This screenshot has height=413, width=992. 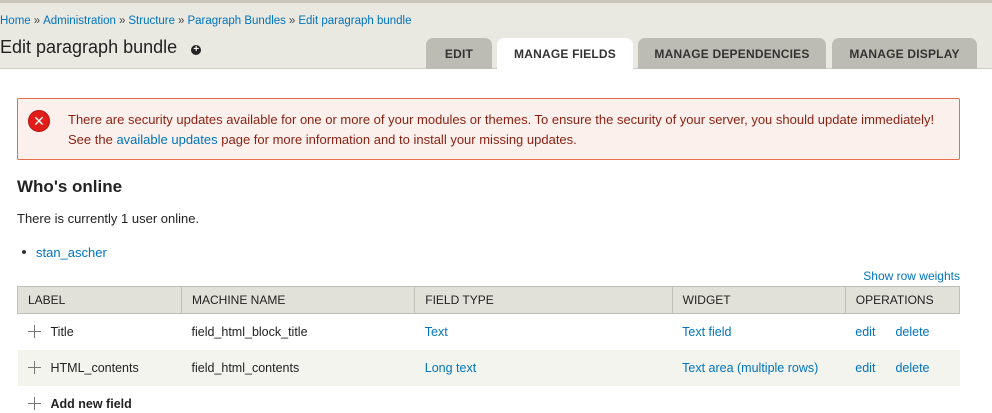 What do you see at coordinates (489, 399) in the screenshot?
I see `add-new-field-row: Add new field` at bounding box center [489, 399].